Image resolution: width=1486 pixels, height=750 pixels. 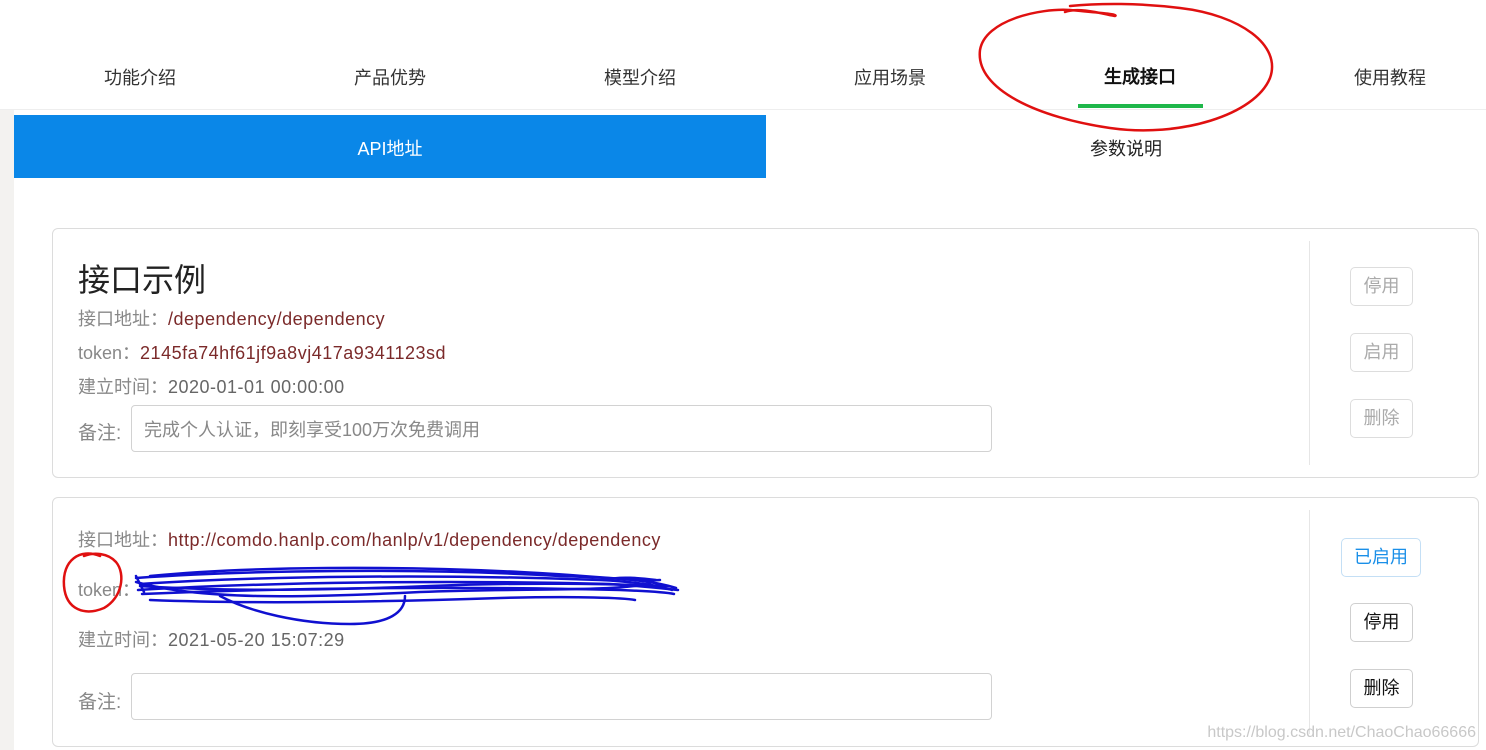 What do you see at coordinates (256, 640) in the screenshot?
I see `created-value: 2021-05-20 15:07:29` at bounding box center [256, 640].